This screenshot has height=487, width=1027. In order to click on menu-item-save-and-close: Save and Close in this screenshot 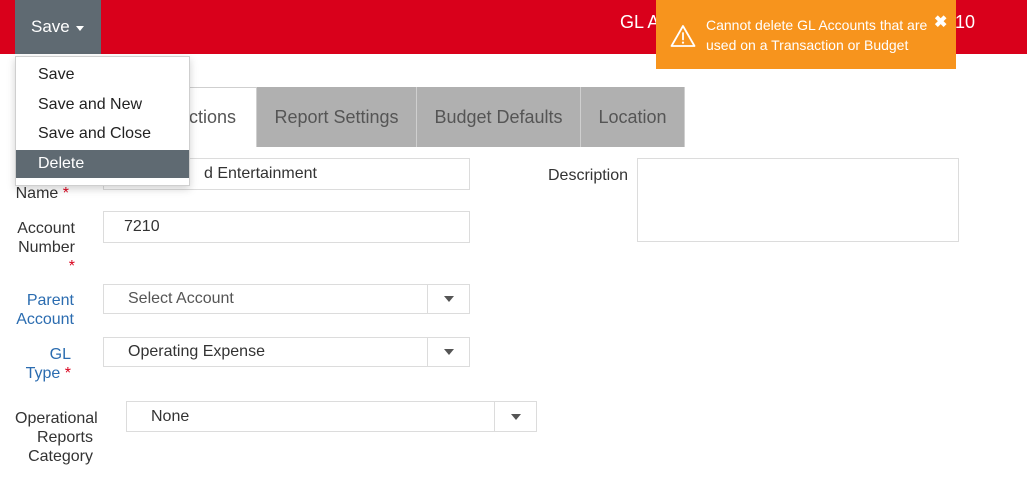, I will do `click(102, 134)`.